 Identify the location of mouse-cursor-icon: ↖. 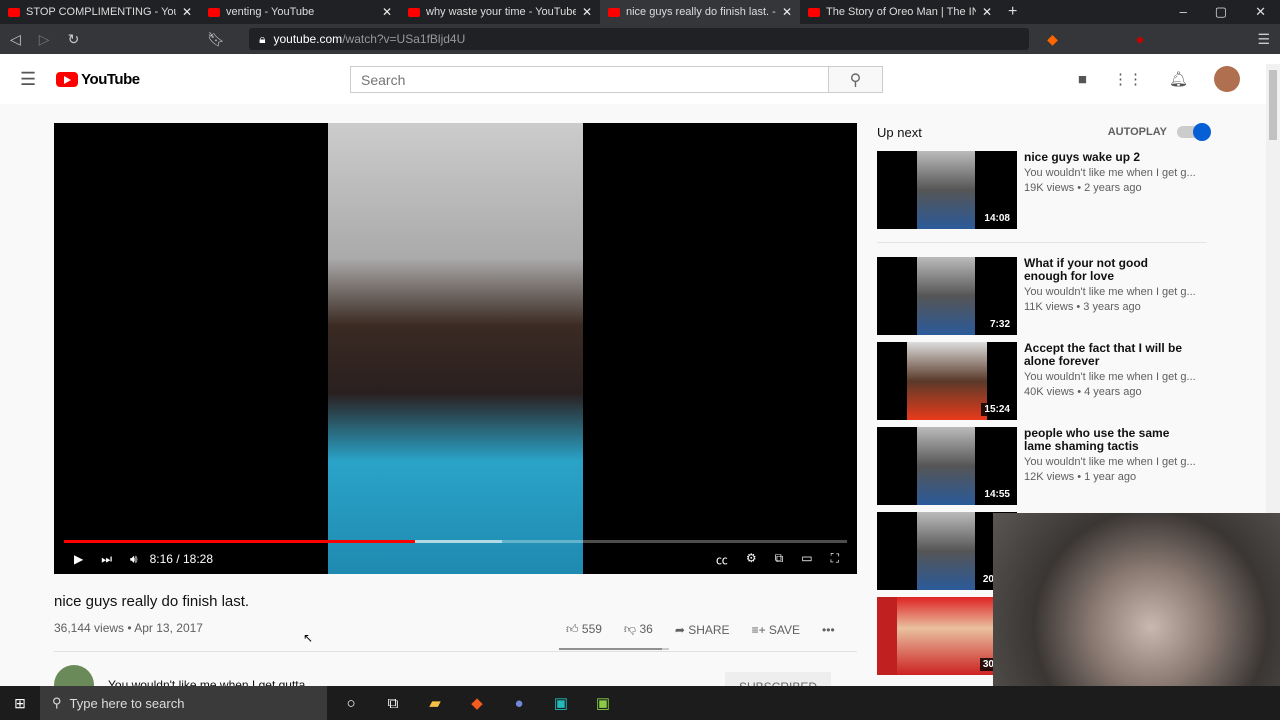
(308, 638).